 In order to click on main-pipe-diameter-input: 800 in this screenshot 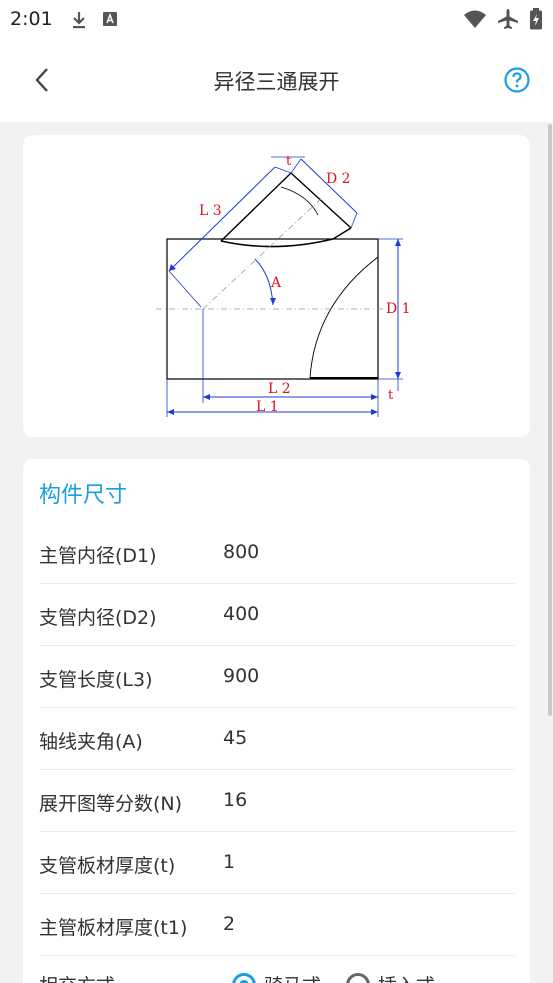, I will do `click(241, 552)`.